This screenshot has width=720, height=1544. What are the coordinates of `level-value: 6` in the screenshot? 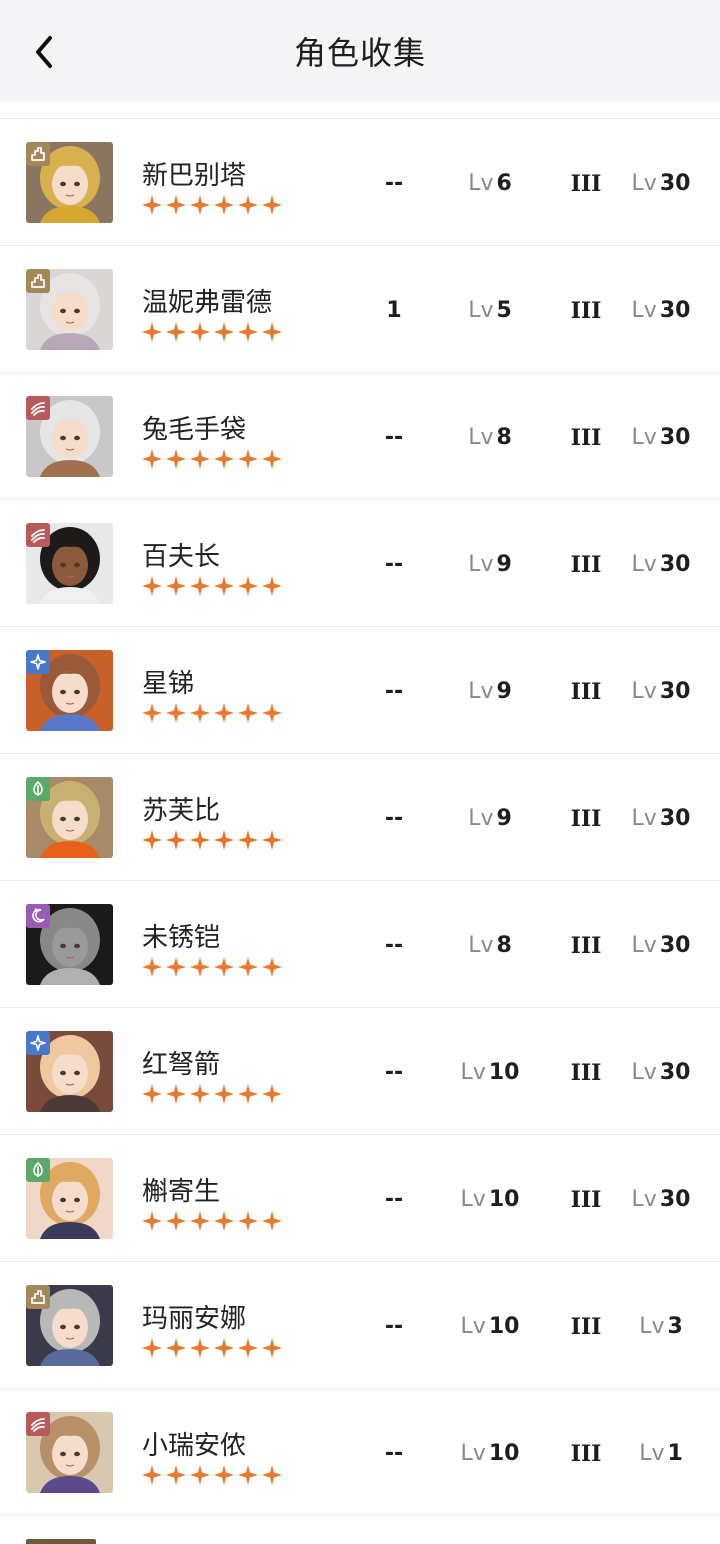 It's located at (504, 183).